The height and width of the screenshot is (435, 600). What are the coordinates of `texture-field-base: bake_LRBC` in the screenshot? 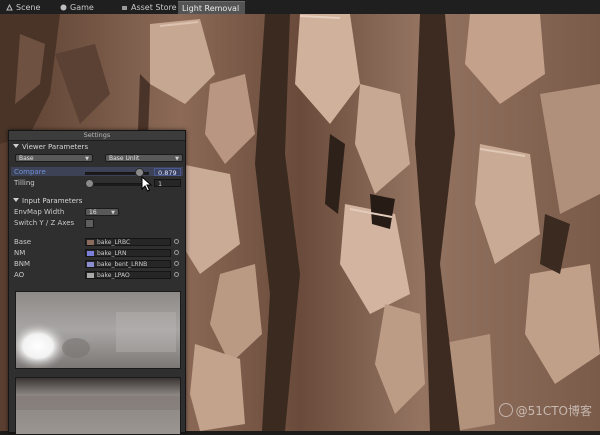 It's located at (128, 242).